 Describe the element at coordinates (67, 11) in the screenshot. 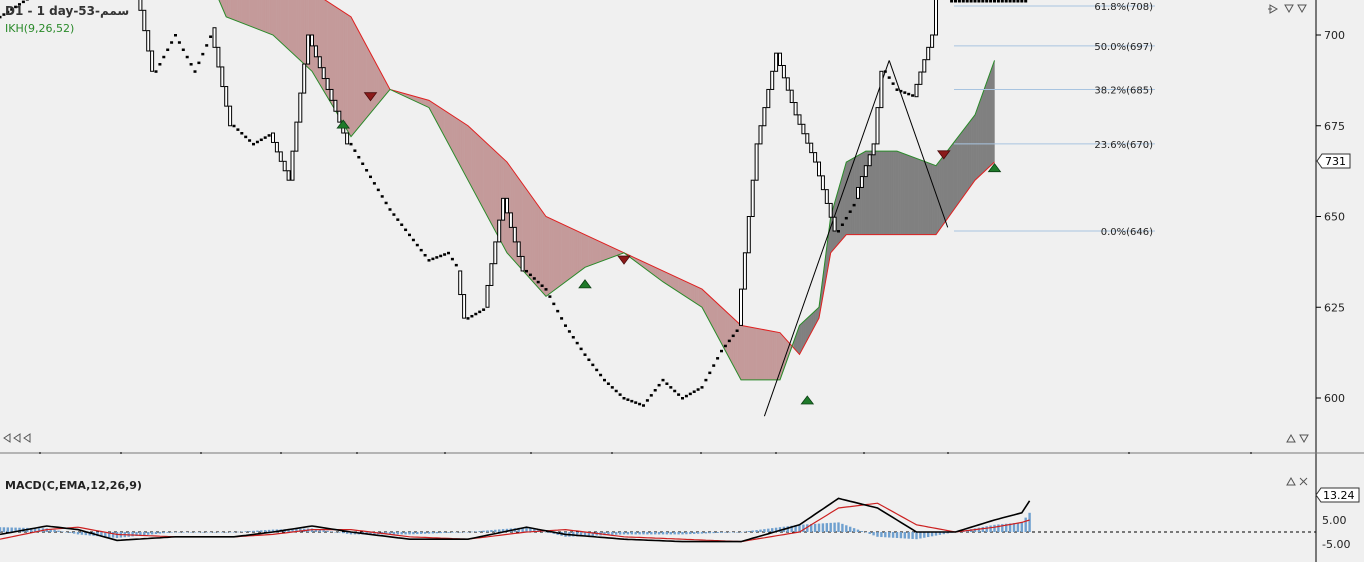

I see `chart-title: D1 - 1 day-سمم-53` at that location.